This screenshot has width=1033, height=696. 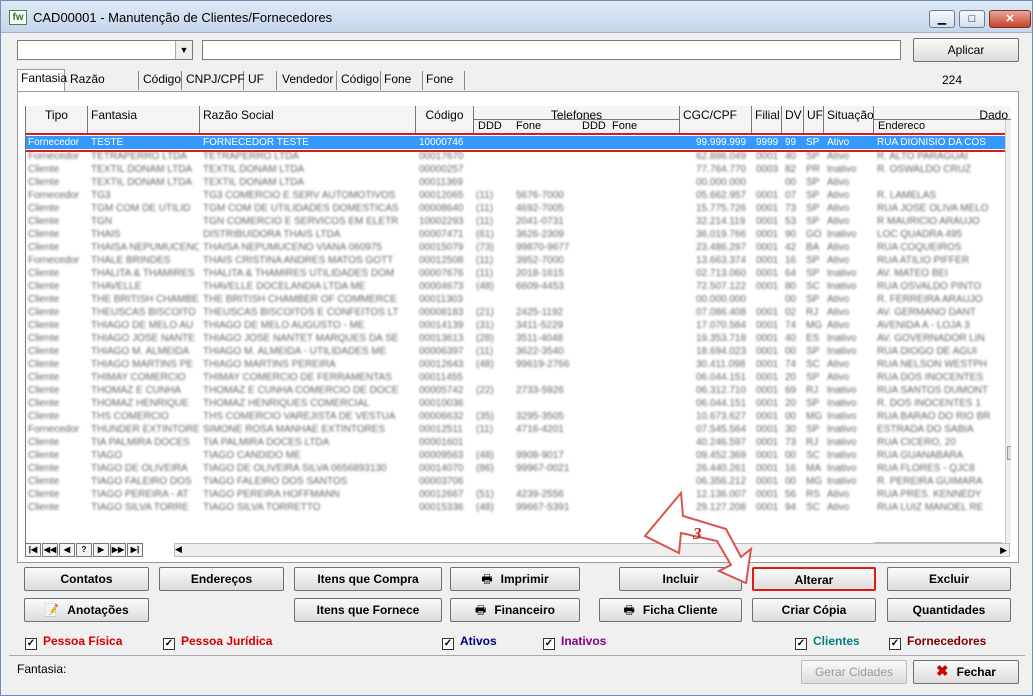 What do you see at coordinates (214, 80) in the screenshot?
I see `tab-cnpj-cpf: CNPJ/CPF` at bounding box center [214, 80].